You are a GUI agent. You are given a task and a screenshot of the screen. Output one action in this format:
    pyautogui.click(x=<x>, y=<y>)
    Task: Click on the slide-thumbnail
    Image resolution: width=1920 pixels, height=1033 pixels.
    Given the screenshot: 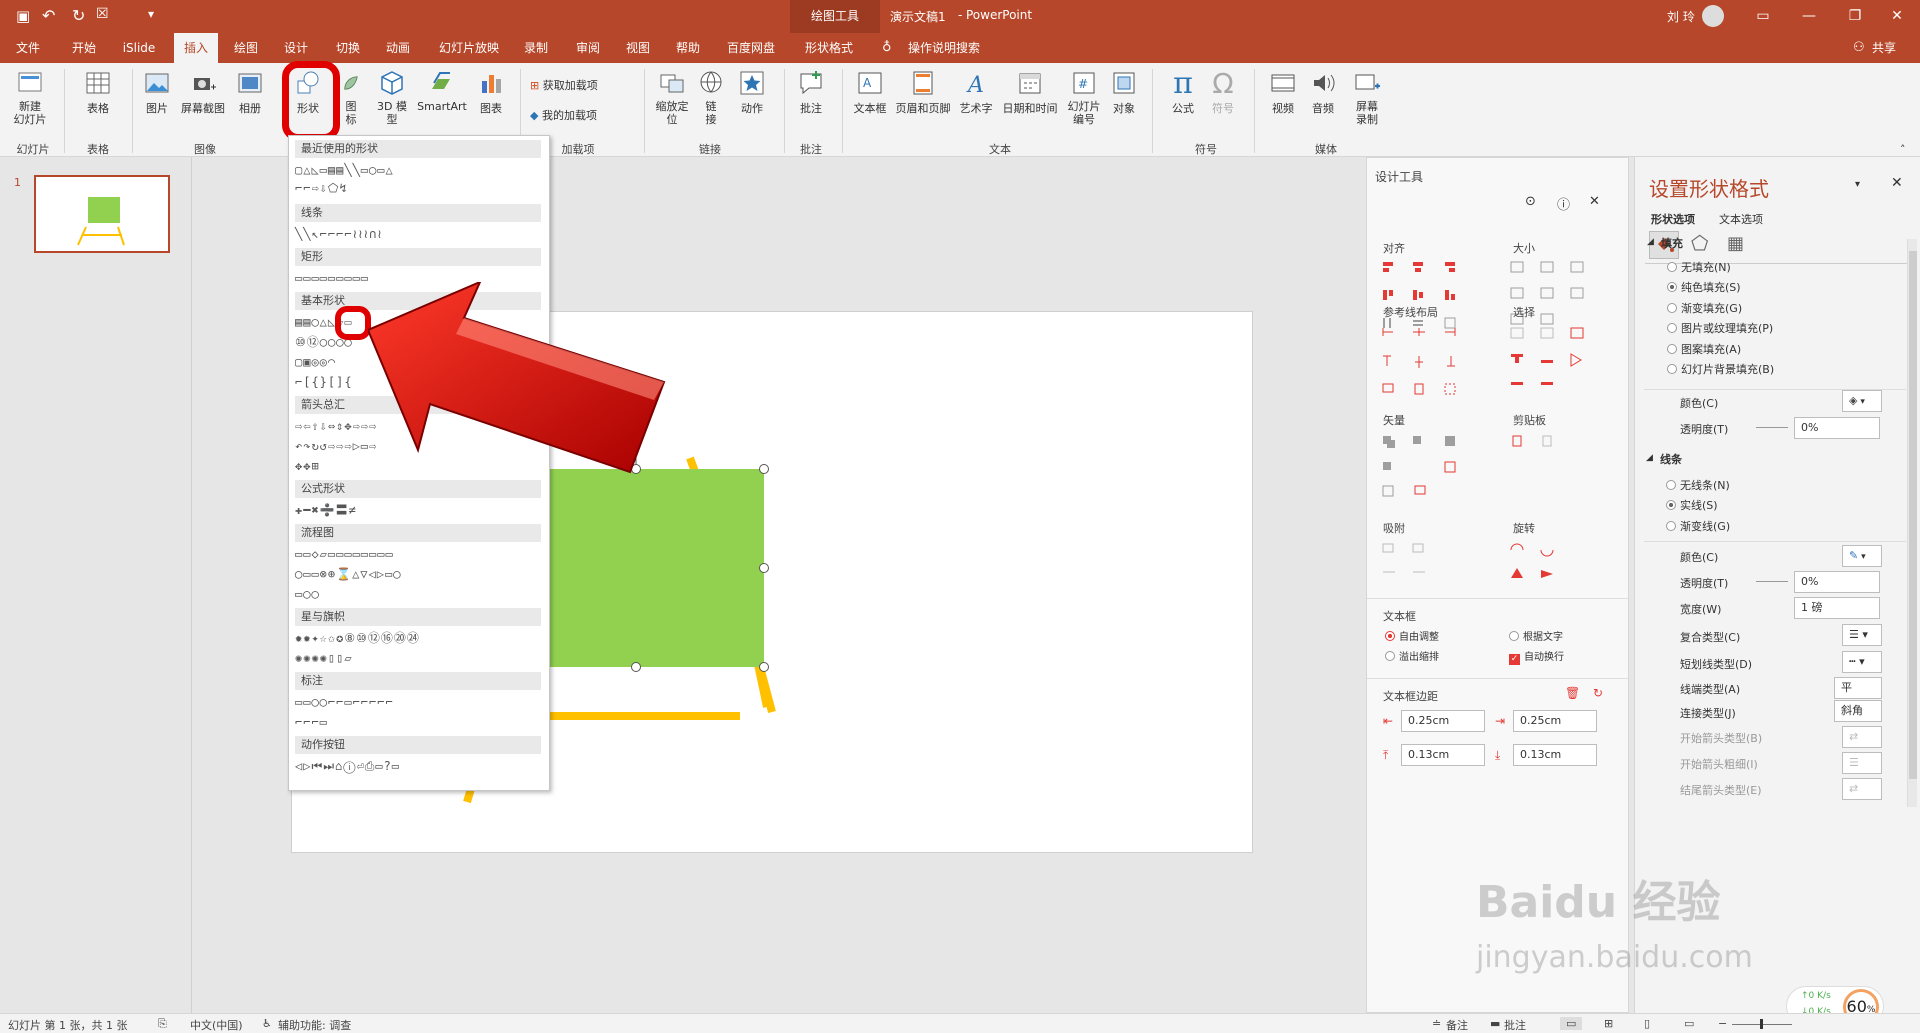 What is the action you would take?
    pyautogui.click(x=102, y=214)
    